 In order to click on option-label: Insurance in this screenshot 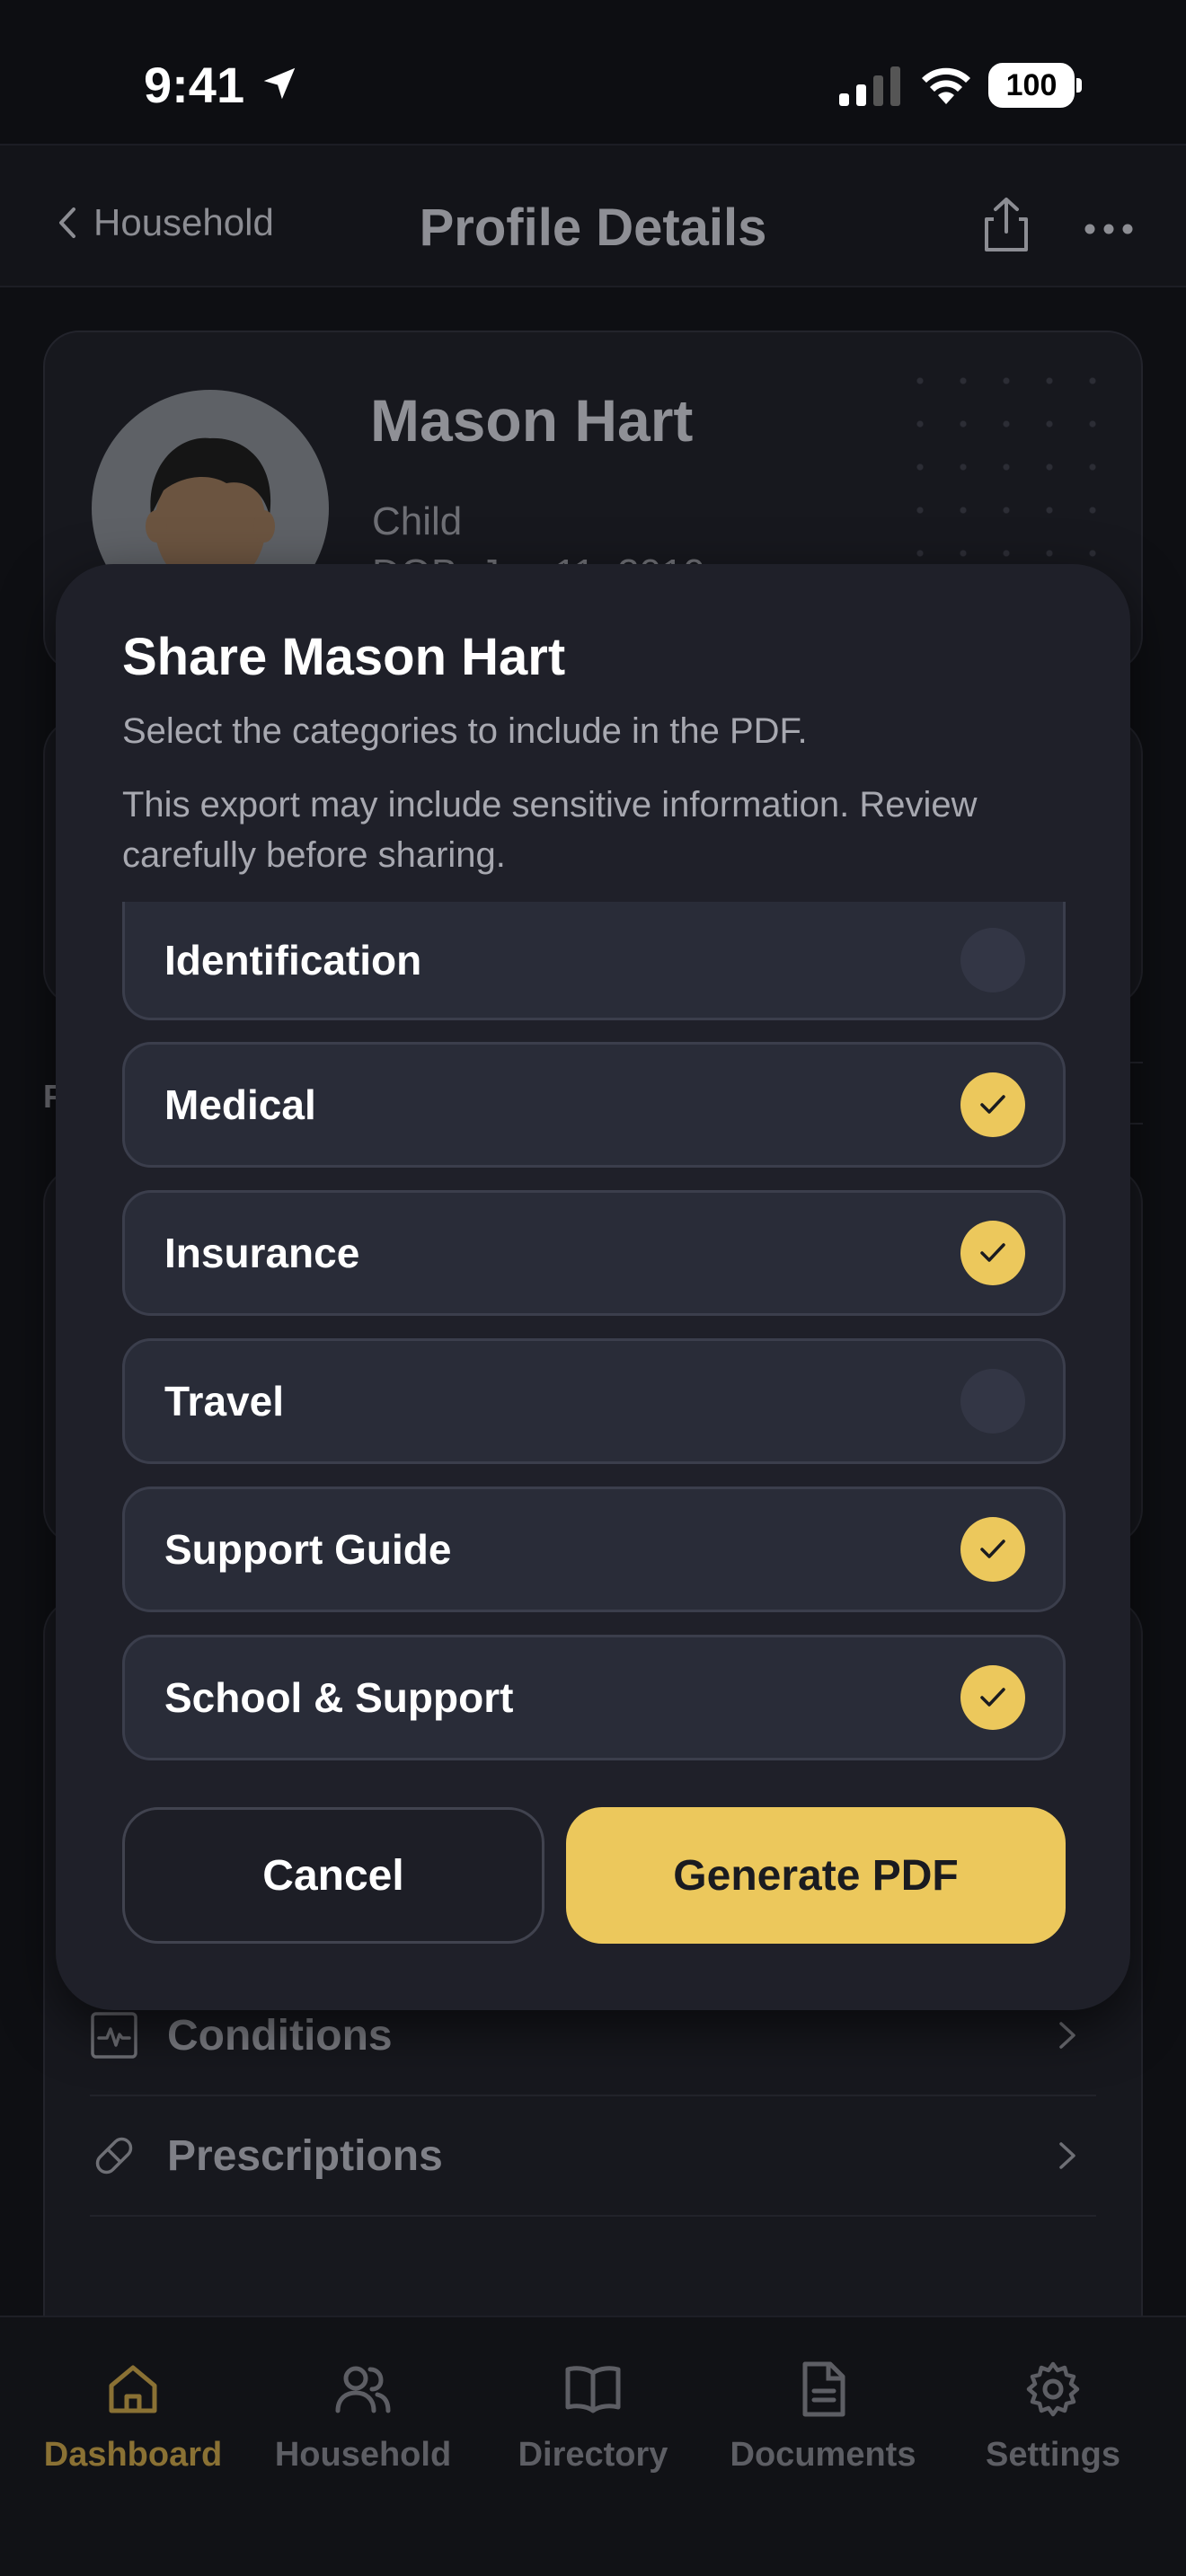, I will do `click(262, 1253)`.